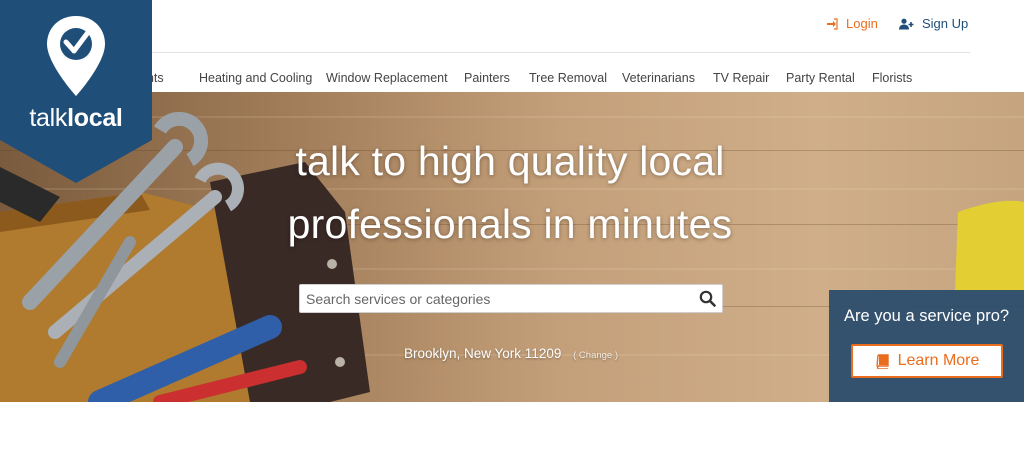 The image size is (1024, 456). What do you see at coordinates (707, 298) in the screenshot?
I see `search-icon` at bounding box center [707, 298].